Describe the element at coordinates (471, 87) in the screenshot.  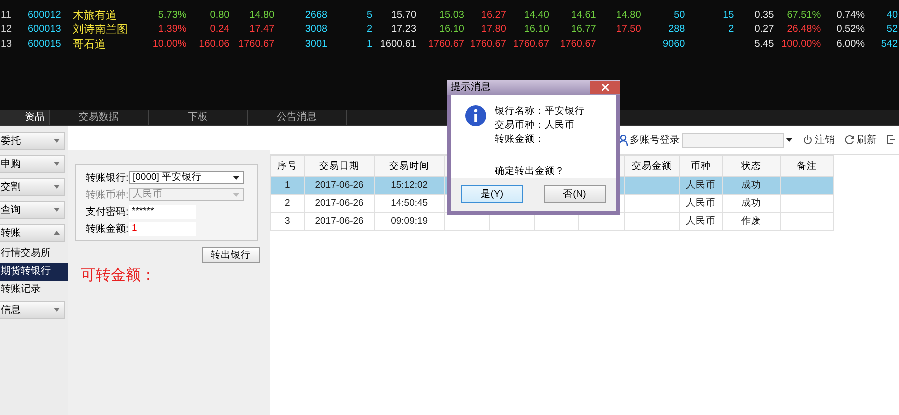
I see `dialog-title: 提示消息` at that location.